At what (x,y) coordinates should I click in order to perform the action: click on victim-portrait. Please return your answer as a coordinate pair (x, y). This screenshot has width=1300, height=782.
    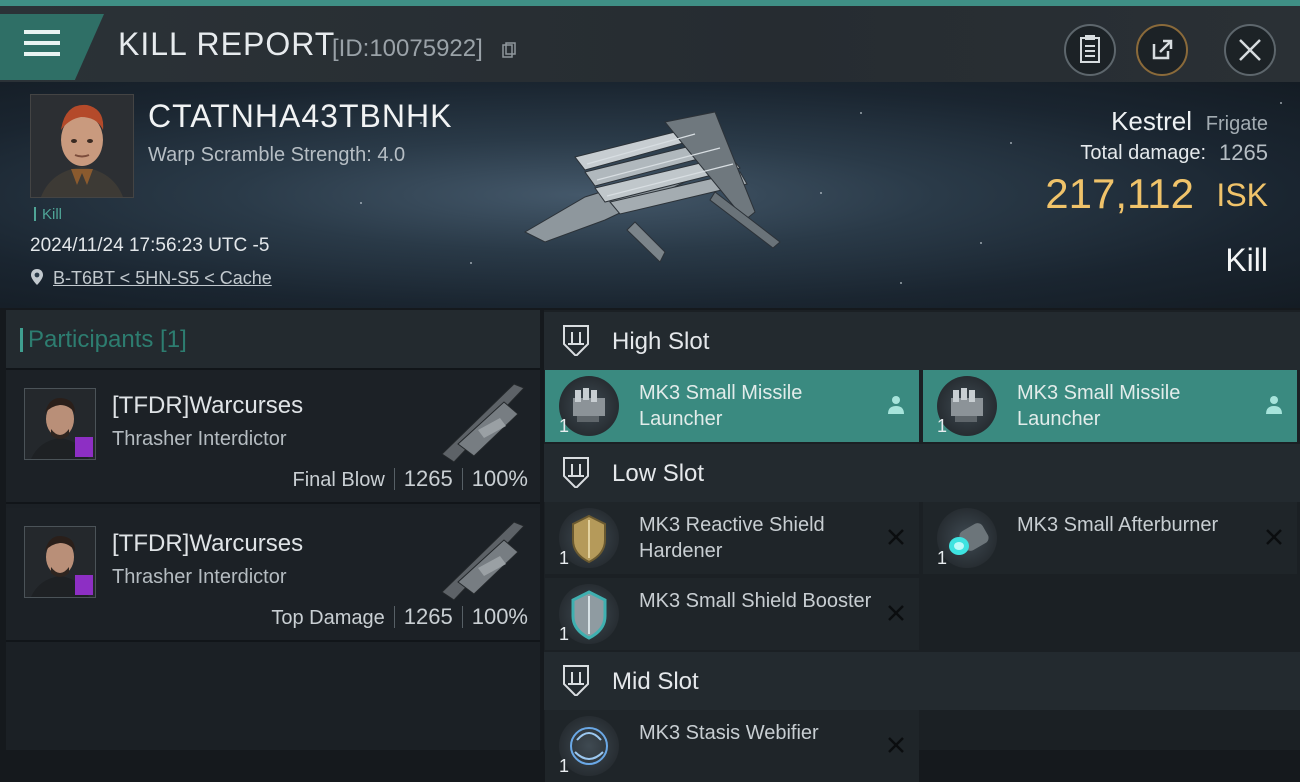
    Looking at the image, I should click on (82, 146).